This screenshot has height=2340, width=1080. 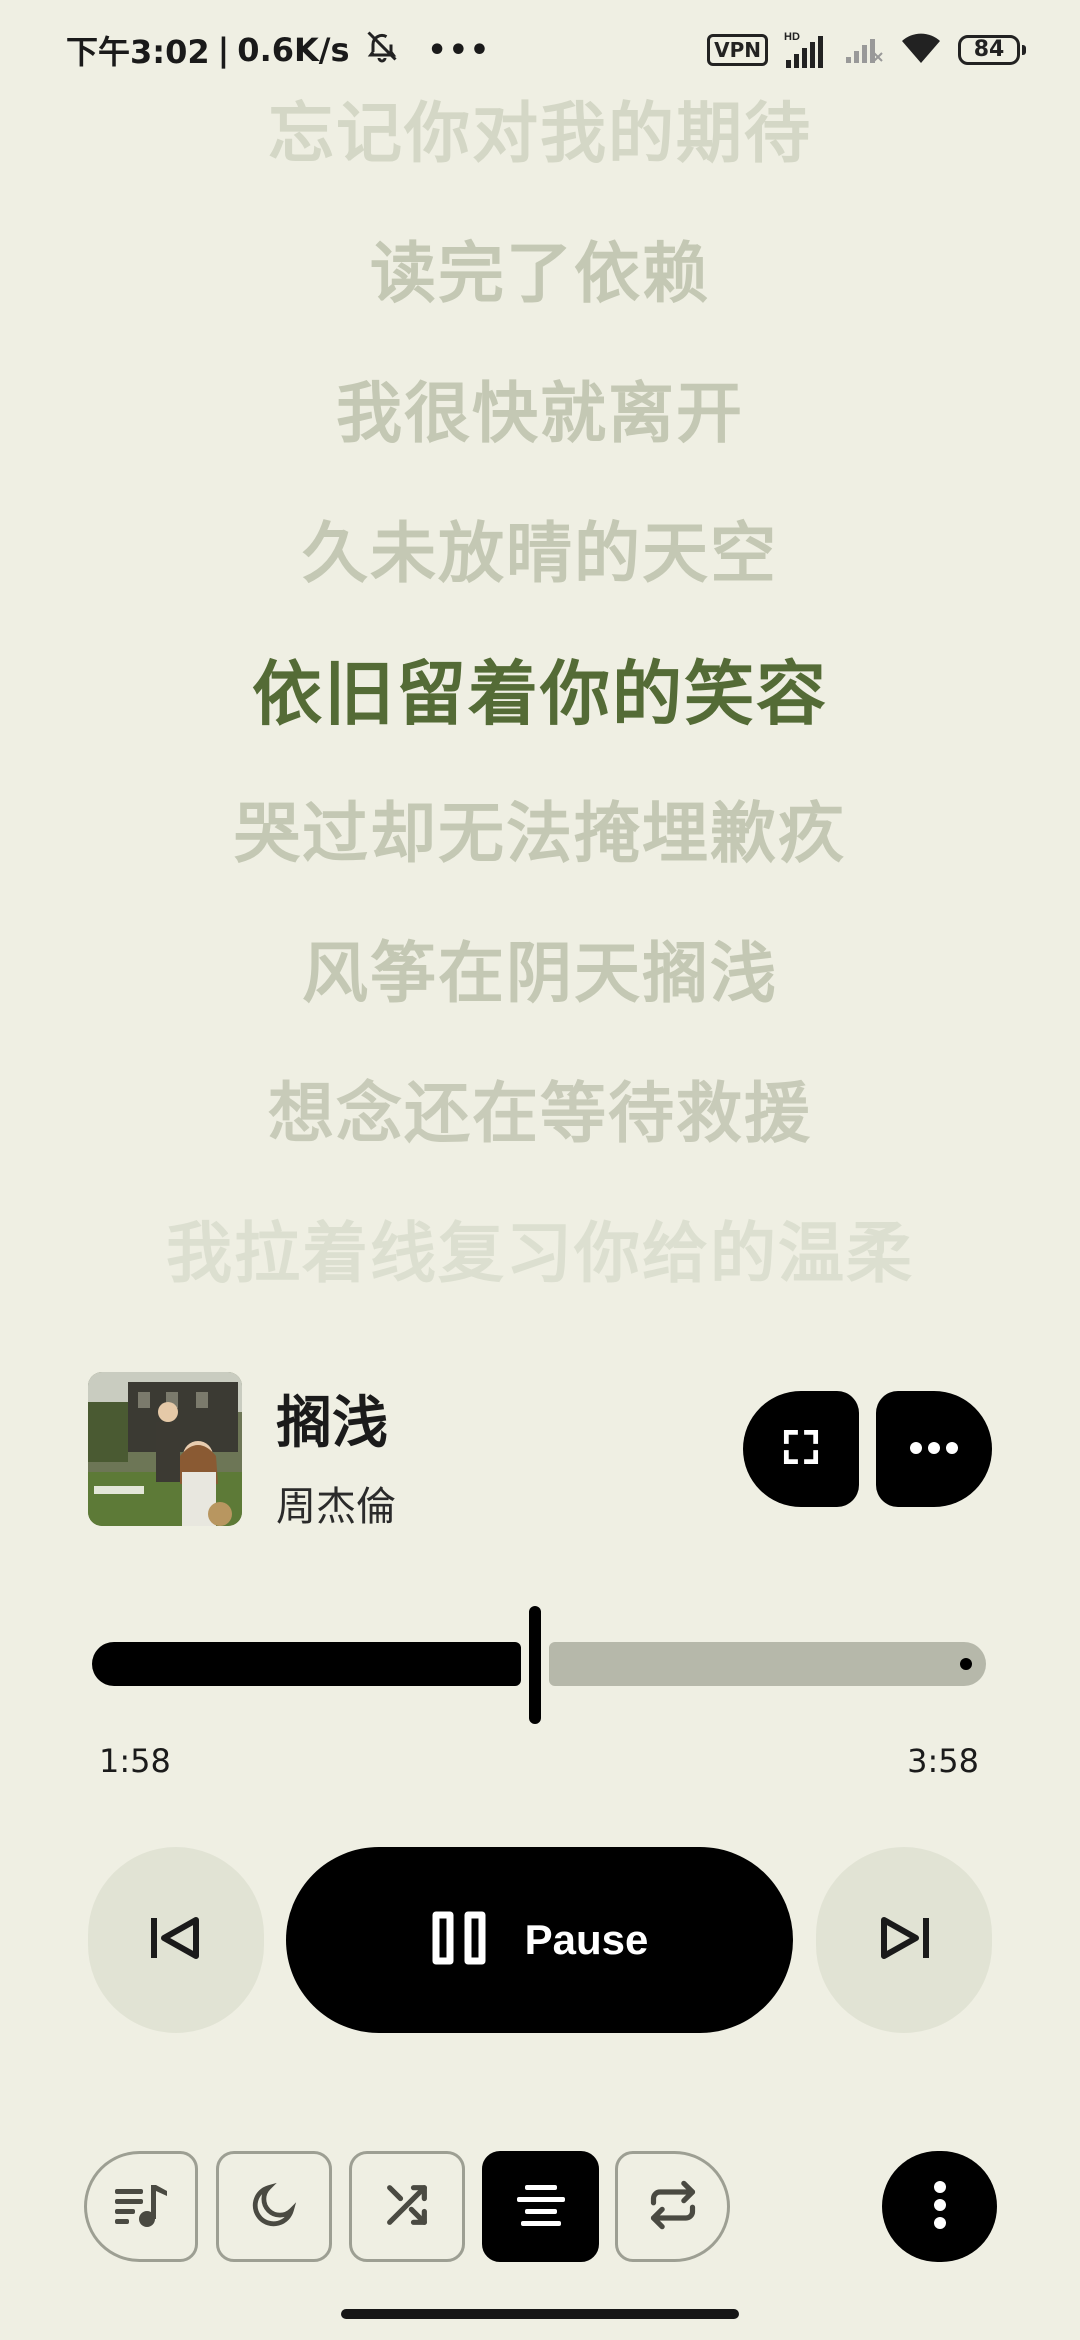 What do you see at coordinates (540, 688) in the screenshot?
I see `lyric-line-current: 依旧留着你的笑容` at bounding box center [540, 688].